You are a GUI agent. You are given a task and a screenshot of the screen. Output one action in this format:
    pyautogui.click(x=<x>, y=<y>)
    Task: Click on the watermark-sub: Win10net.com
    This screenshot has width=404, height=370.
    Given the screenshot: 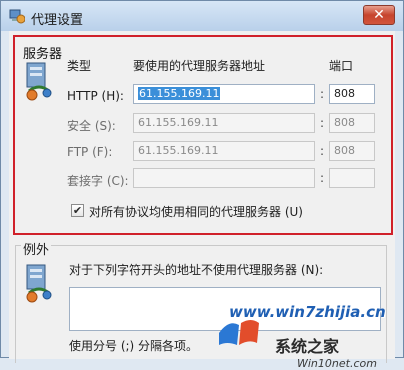 What is the action you would take?
    pyautogui.click(x=337, y=363)
    